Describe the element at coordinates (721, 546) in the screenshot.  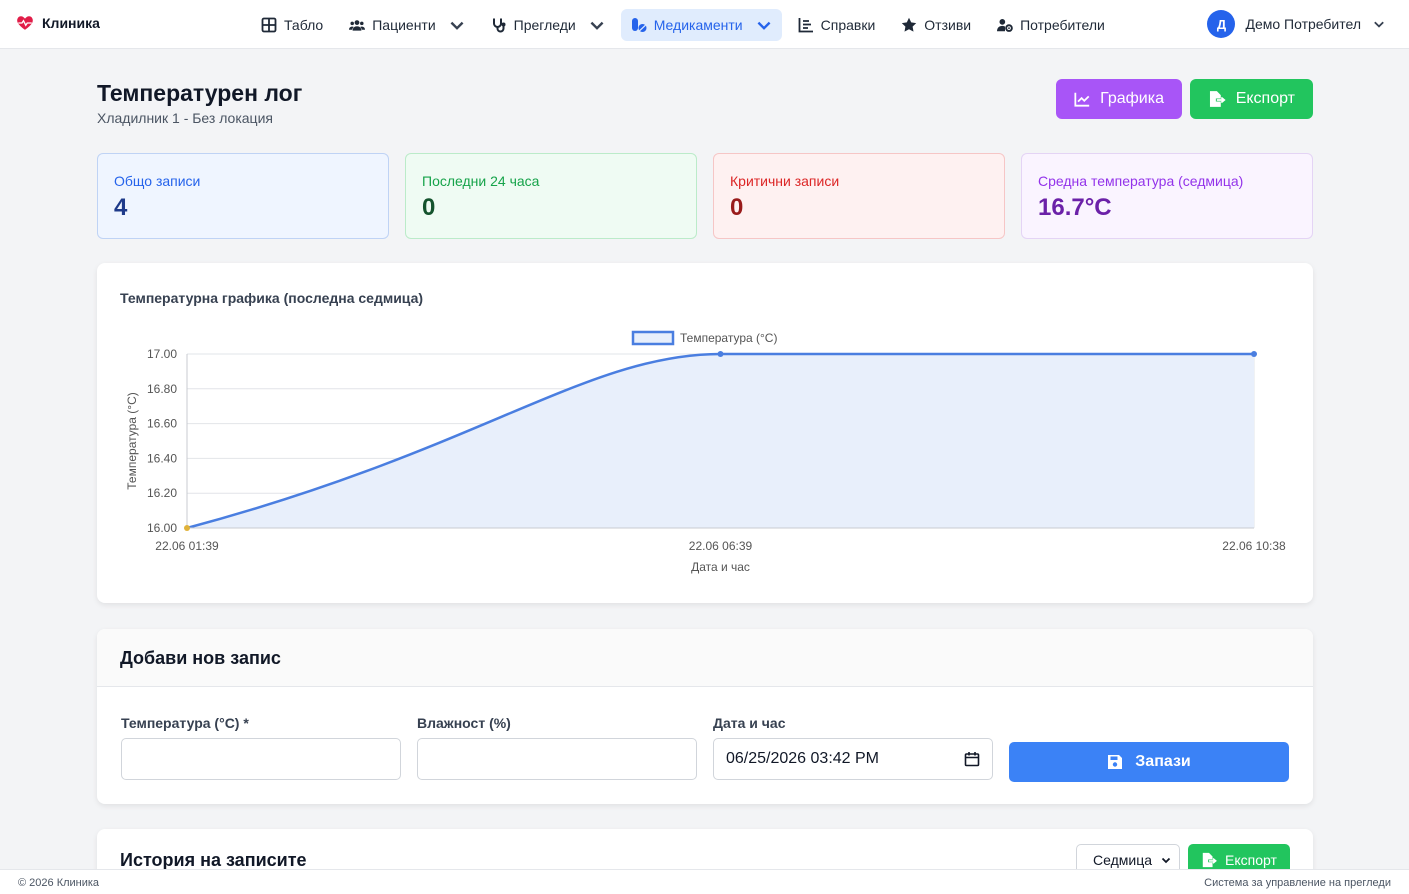
I see `x-tick-label: 22.06 06:39` at that location.